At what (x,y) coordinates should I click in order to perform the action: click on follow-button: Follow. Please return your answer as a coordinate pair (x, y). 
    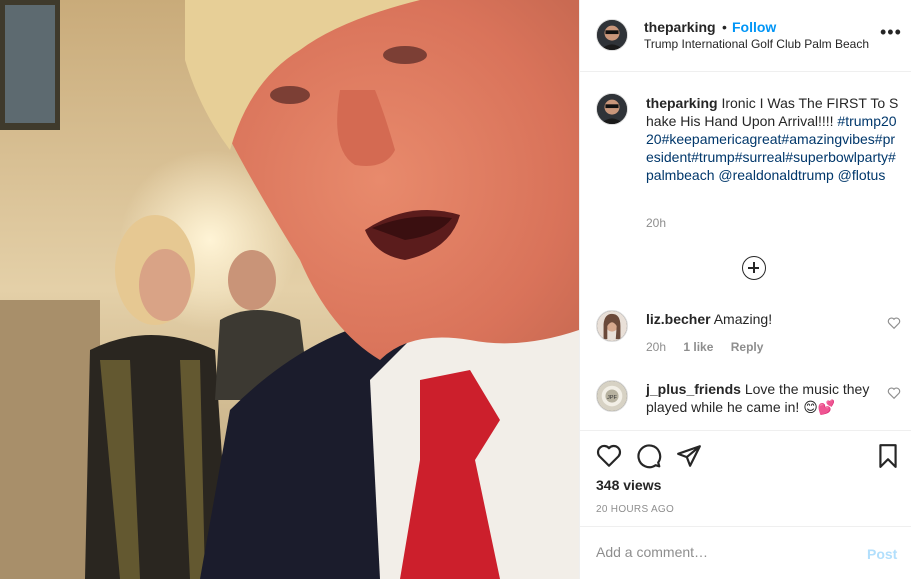
    Looking at the image, I should click on (754, 27).